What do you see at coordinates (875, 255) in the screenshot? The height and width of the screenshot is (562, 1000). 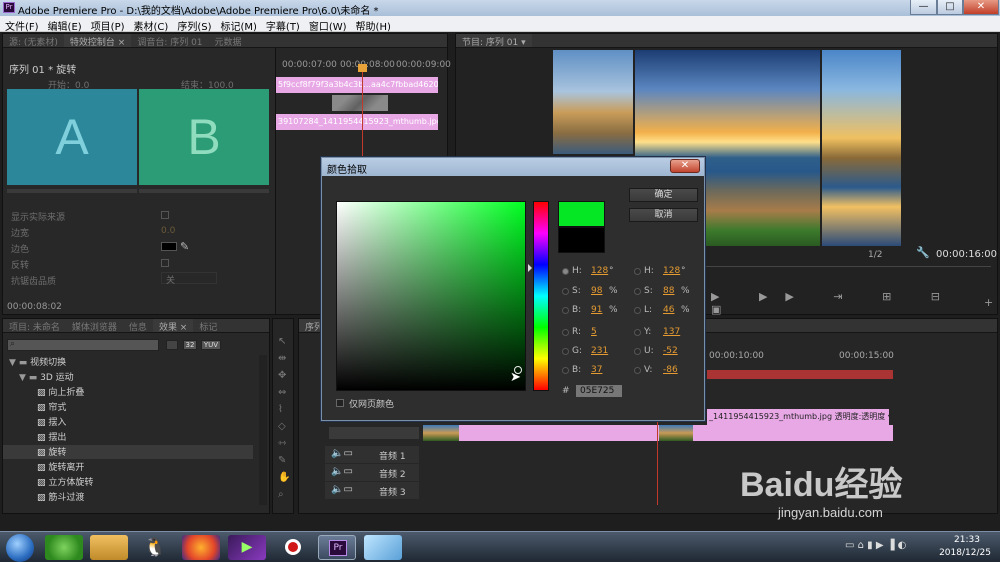 I see `zoom-dropdown: 1/2` at bounding box center [875, 255].